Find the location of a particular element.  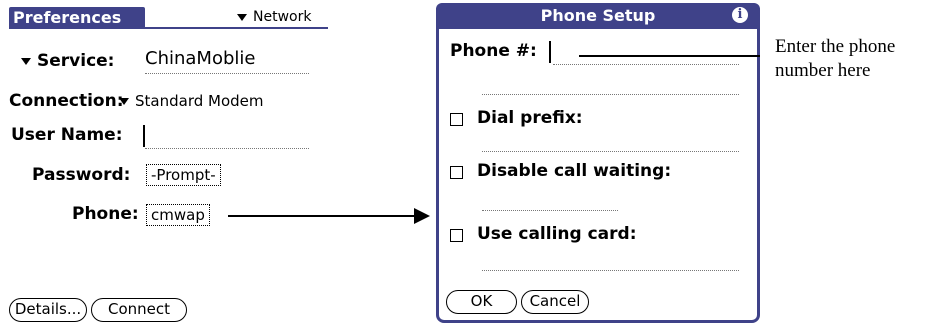

dial-prefix-field is located at coordinates (610, 151).